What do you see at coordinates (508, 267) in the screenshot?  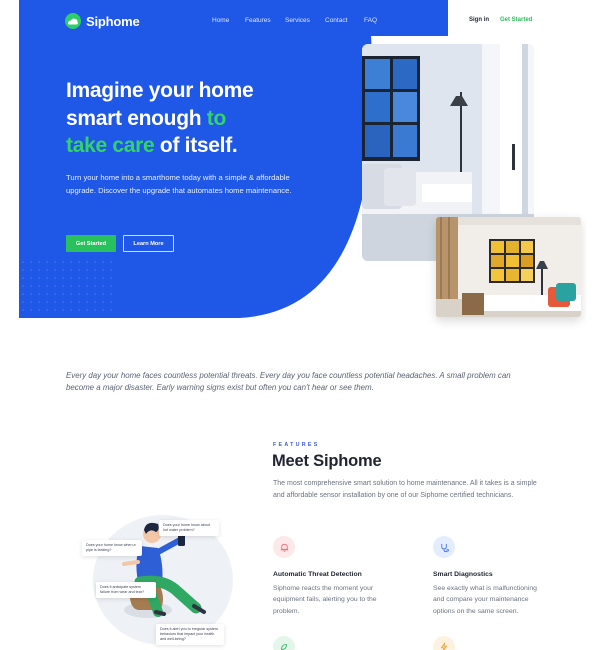 I see `bedroom-photo` at bounding box center [508, 267].